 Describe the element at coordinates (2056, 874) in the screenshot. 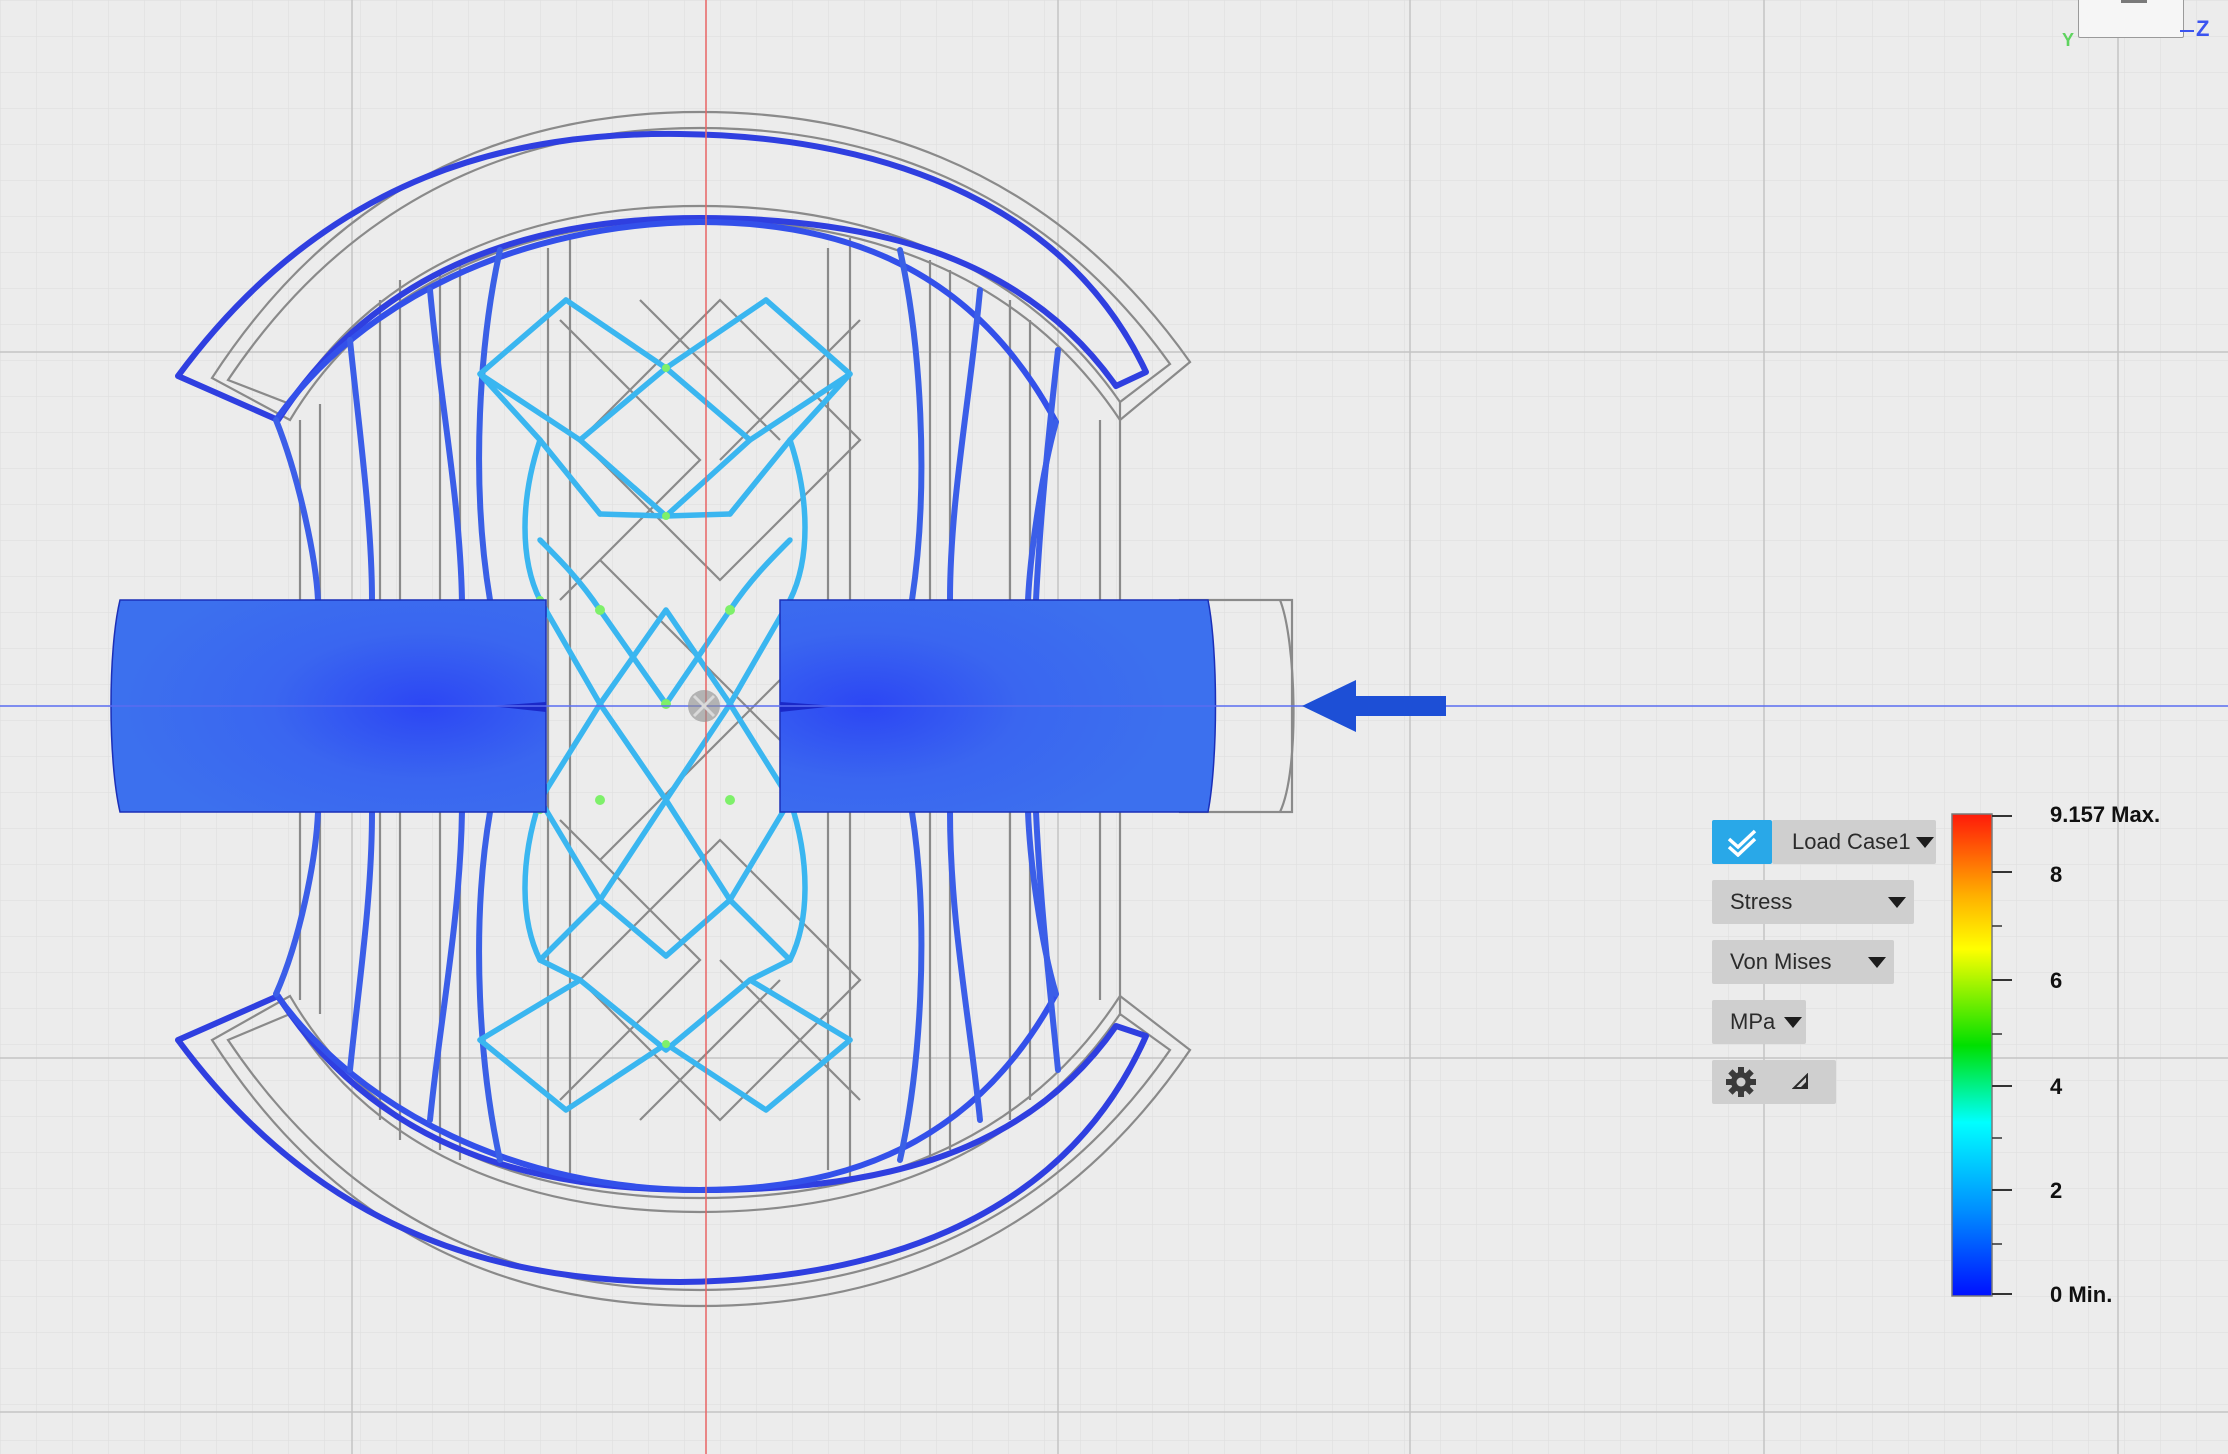

I see `legend-tick-label: 8` at that location.